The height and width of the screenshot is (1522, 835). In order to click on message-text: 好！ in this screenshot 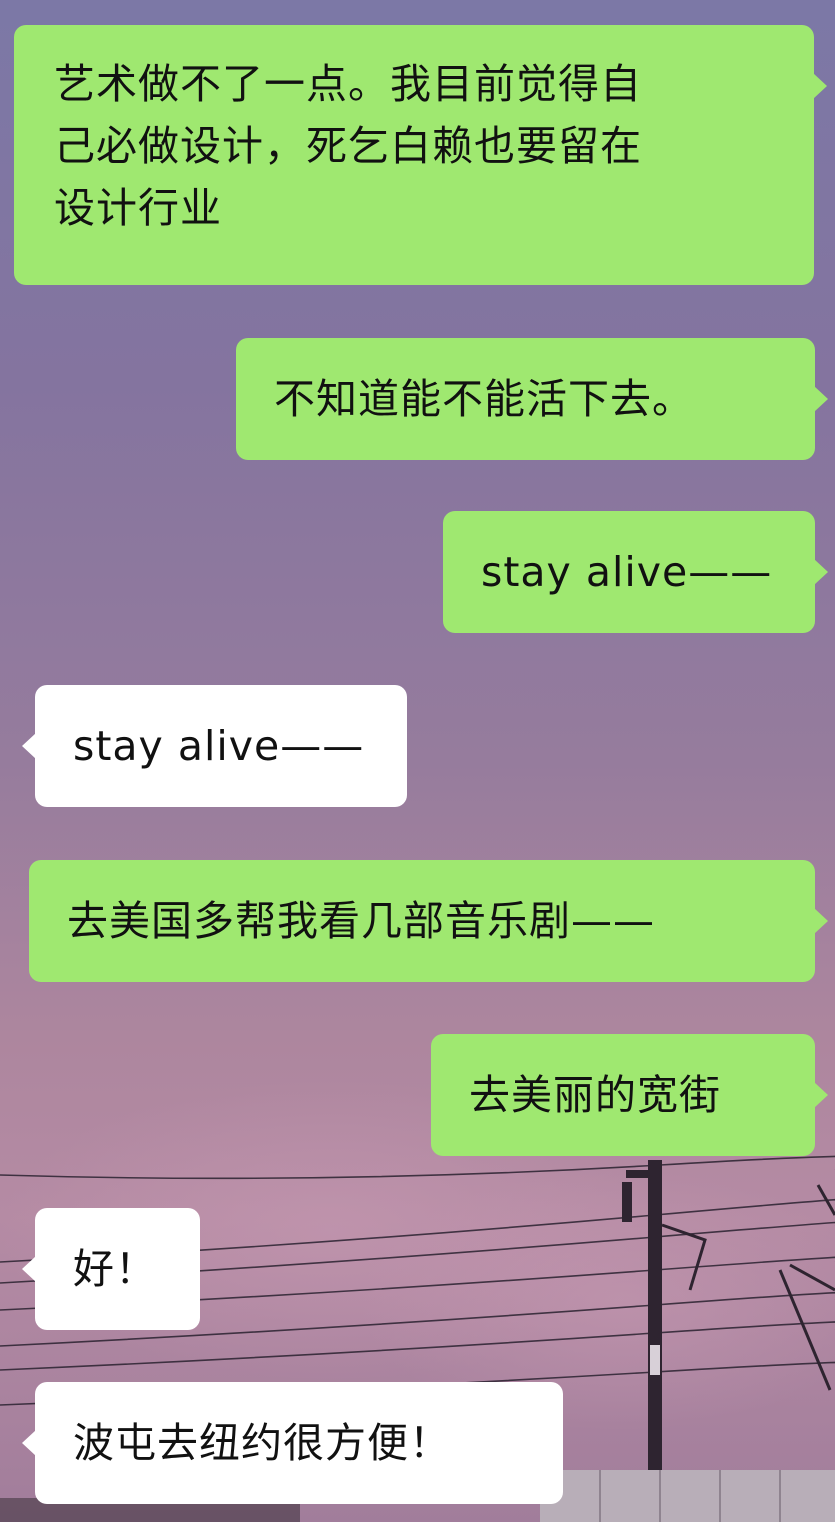, I will do `click(115, 1269)`.